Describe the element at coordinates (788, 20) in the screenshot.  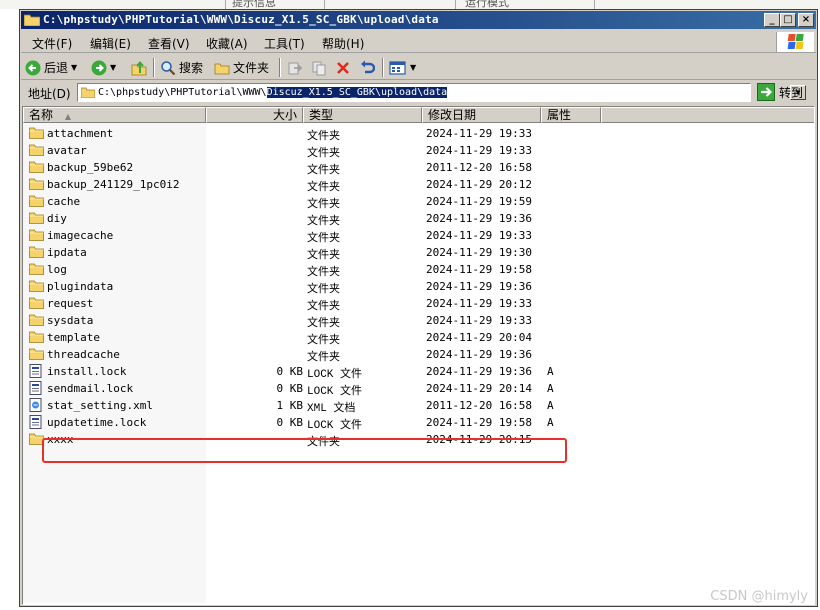
I see `maximize-button: □` at that location.